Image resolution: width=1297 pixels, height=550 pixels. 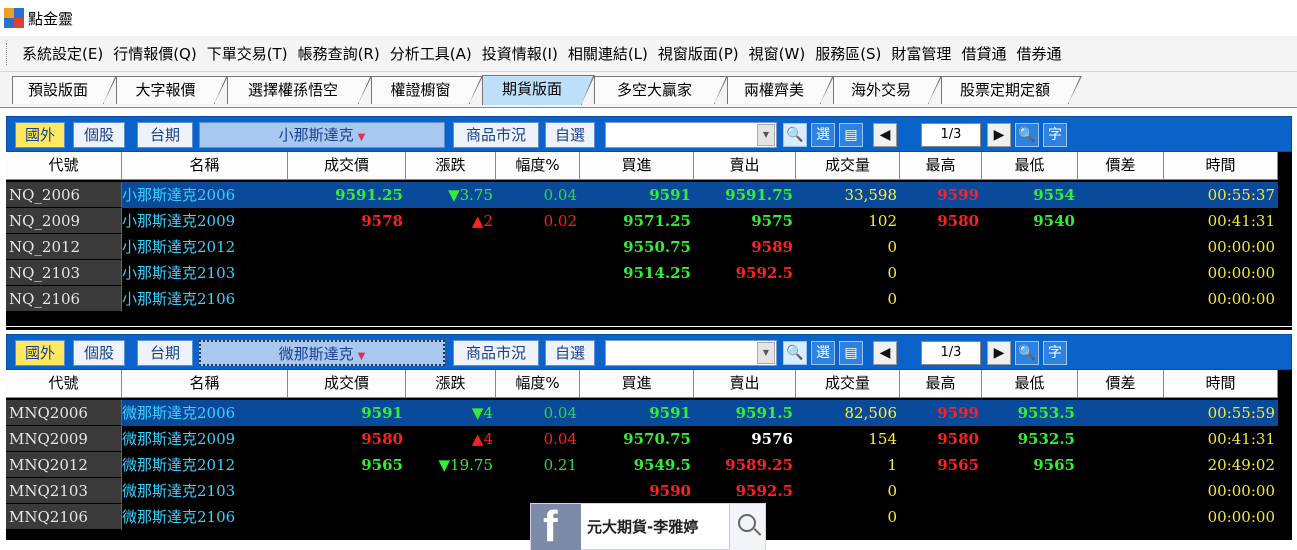 What do you see at coordinates (179, 299) in the screenshot?
I see `cell-name: 小那斯達克2106` at bounding box center [179, 299].